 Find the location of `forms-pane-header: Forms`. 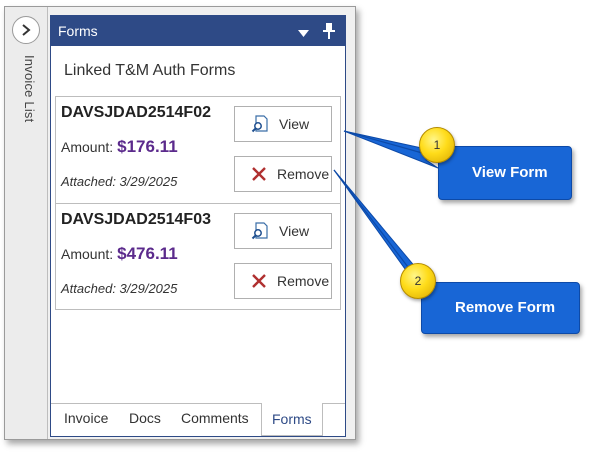

forms-pane-header: Forms is located at coordinates (198, 31).